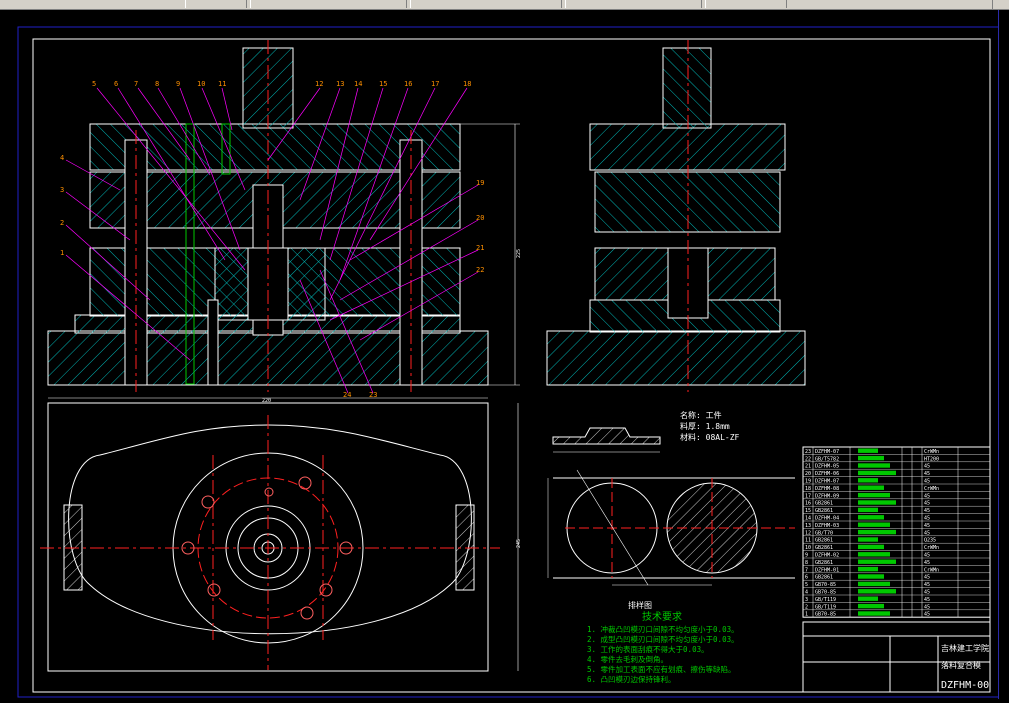 Image resolution: width=1009 pixels, height=703 pixels. What do you see at coordinates (671, 539) in the screenshot?
I see `strip-layout: 排样图` at bounding box center [671, 539].